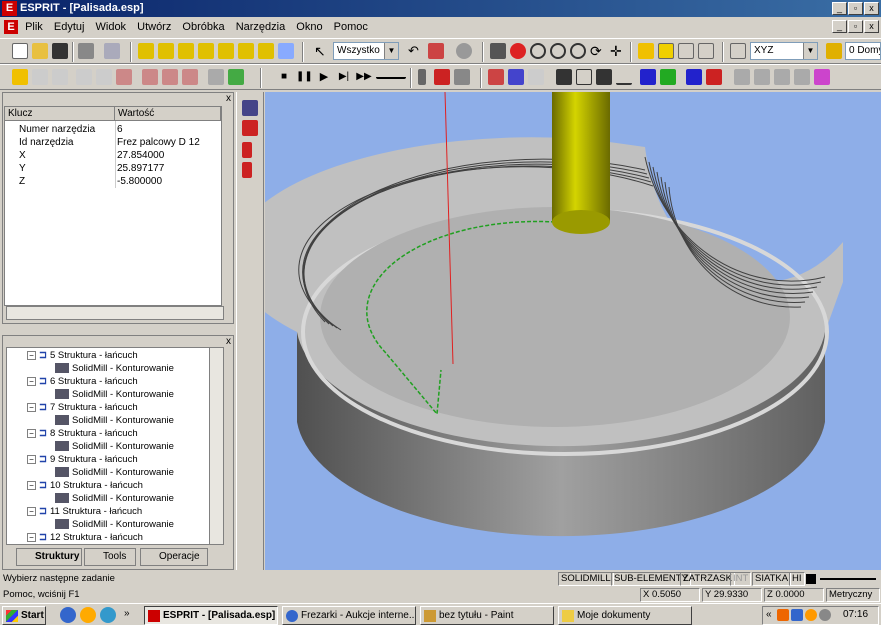 This screenshot has height=625, width=881. Describe the element at coordinates (82, 434) in the screenshot. I see `tree-item: − ⊐ 8 Struktura - łańcuch` at that location.